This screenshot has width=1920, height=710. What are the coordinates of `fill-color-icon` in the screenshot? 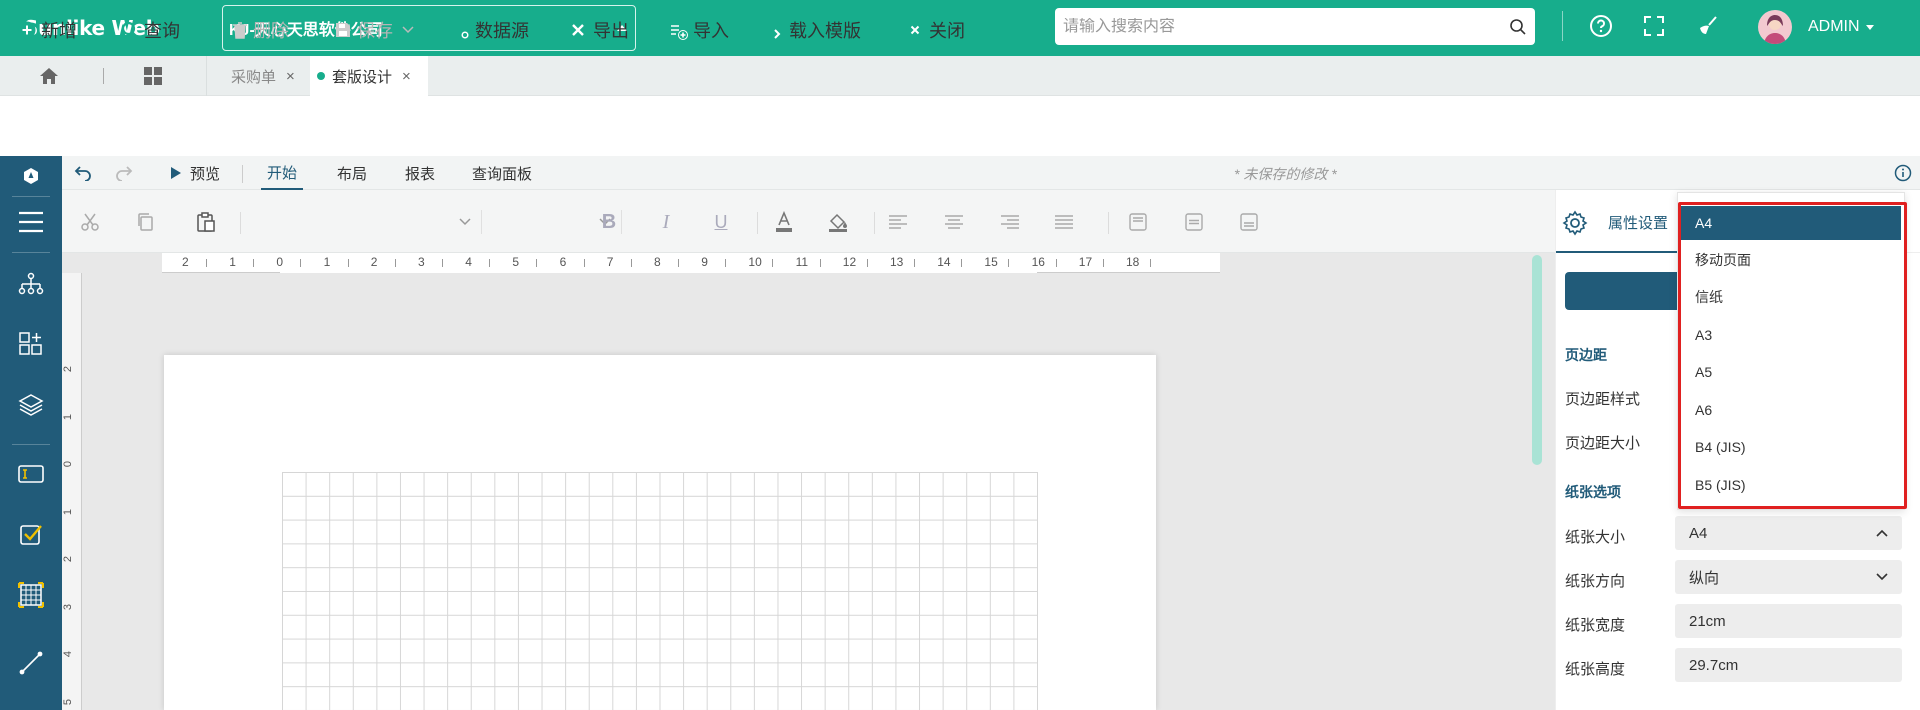 It's located at (838, 222).